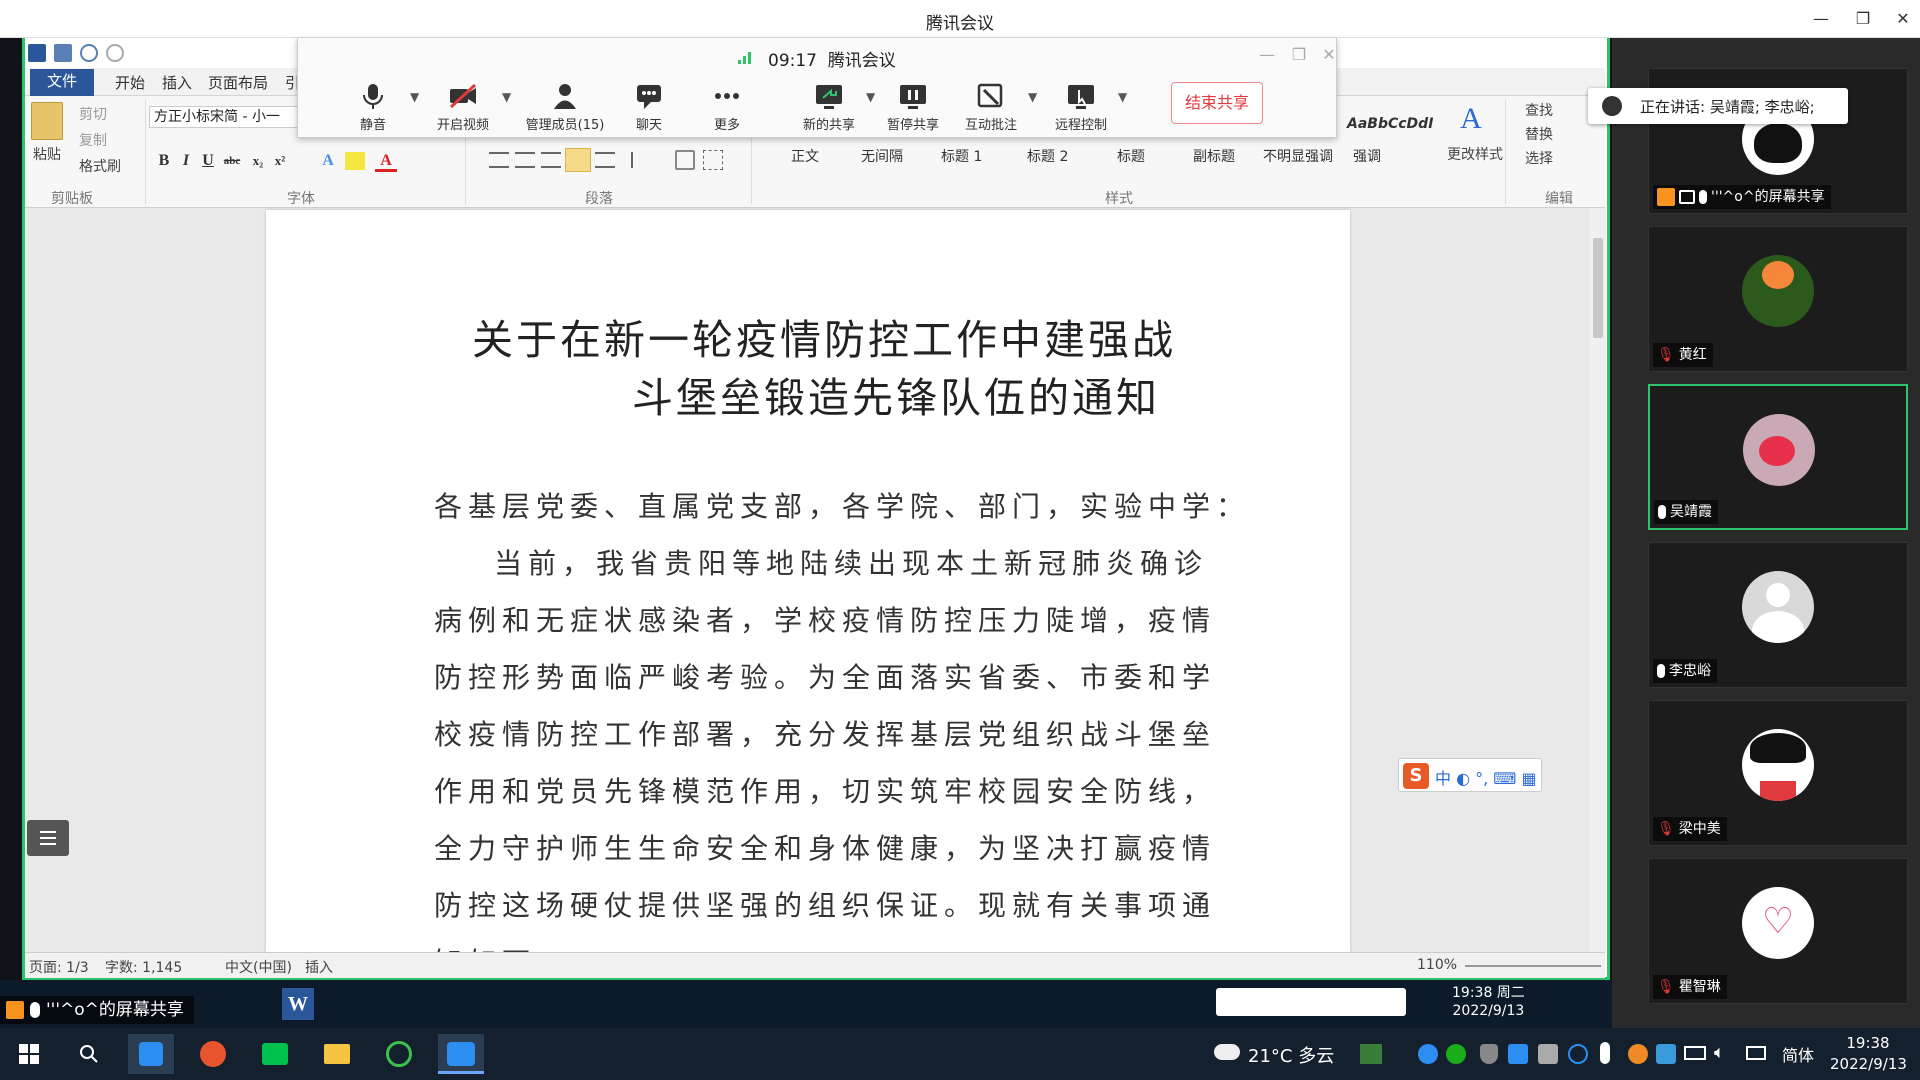  I want to click on undo-icon, so click(89, 53).